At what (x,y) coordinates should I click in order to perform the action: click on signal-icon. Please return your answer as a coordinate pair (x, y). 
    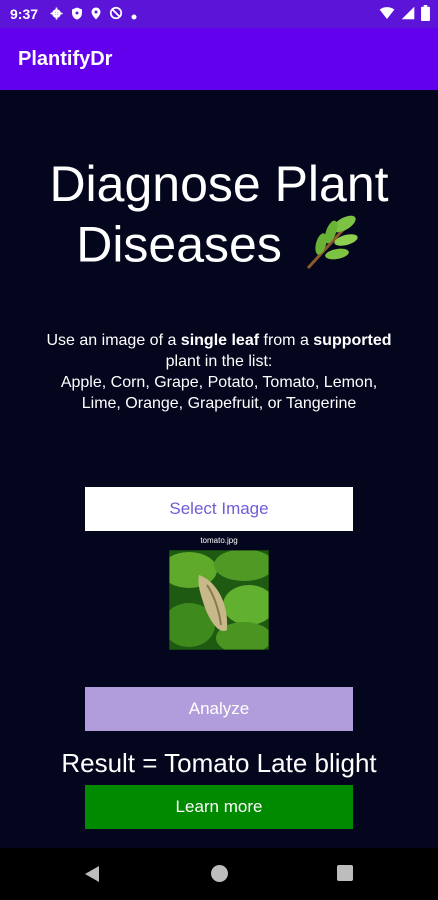
    Looking at the image, I should click on (408, 15).